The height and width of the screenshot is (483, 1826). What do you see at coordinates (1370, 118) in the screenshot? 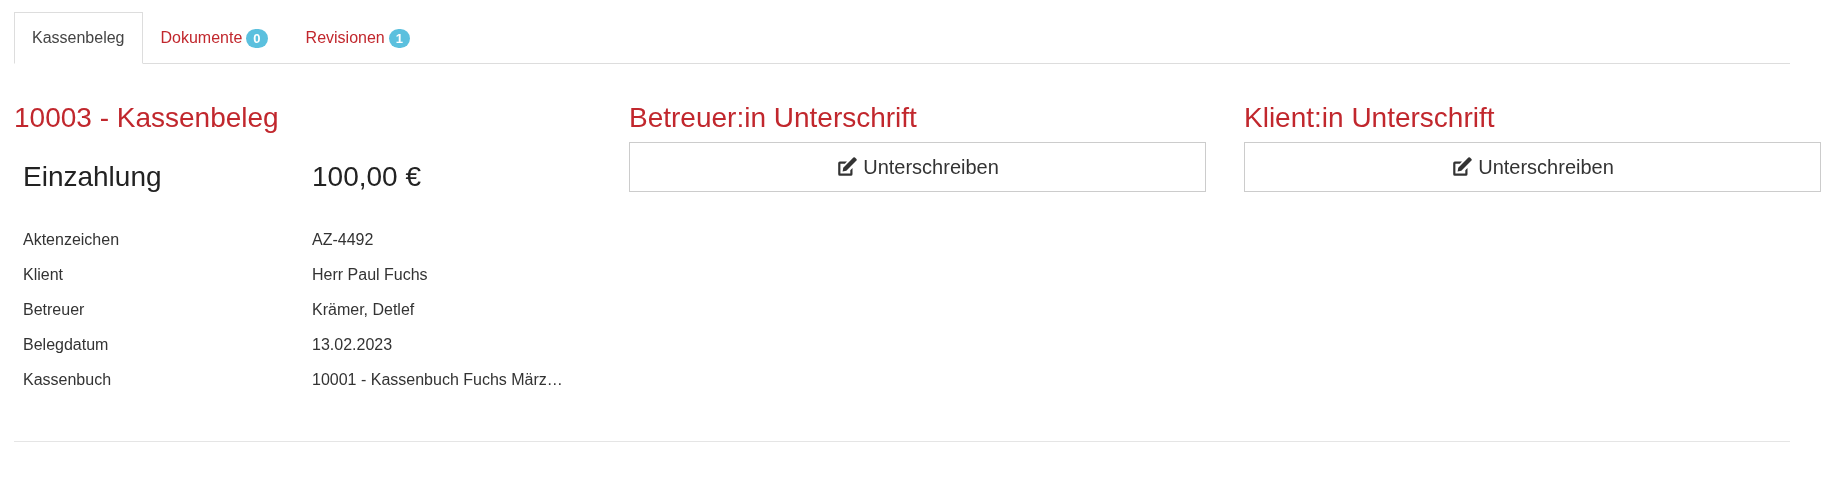
I see `signature-title: Klient:in Unterschrift` at bounding box center [1370, 118].